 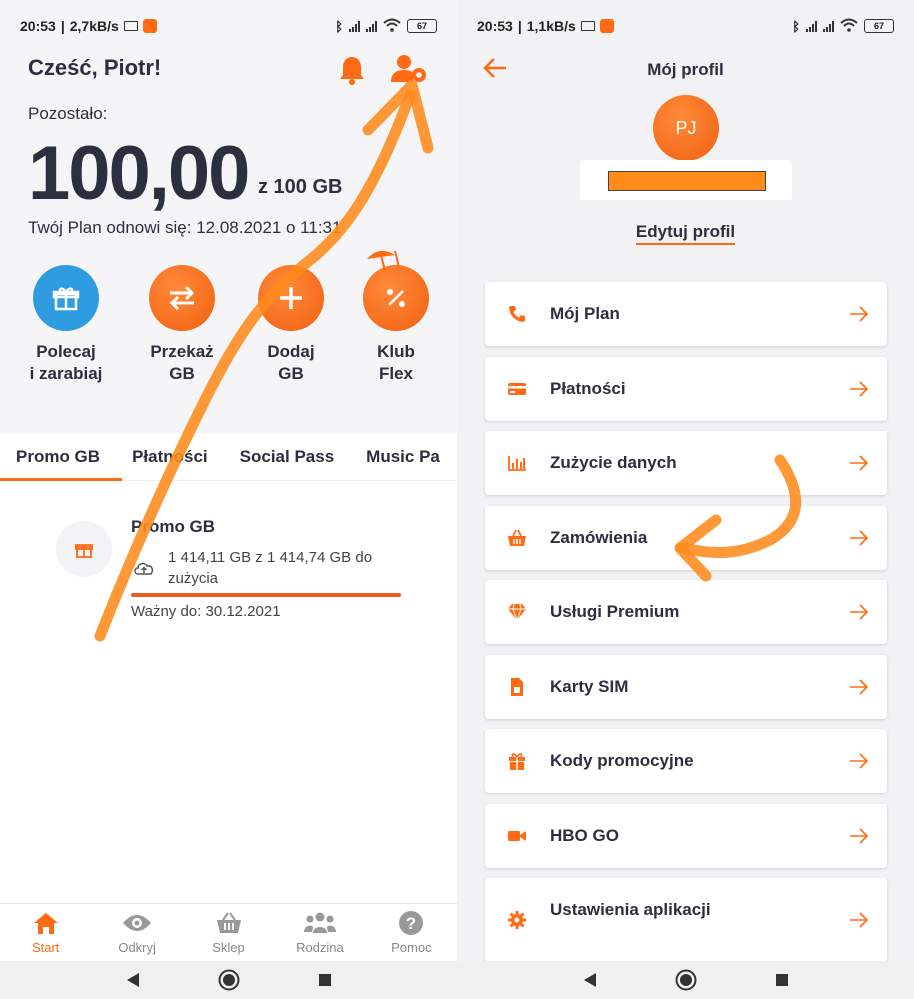 I want to click on transfer-icon, so click(x=182, y=298).